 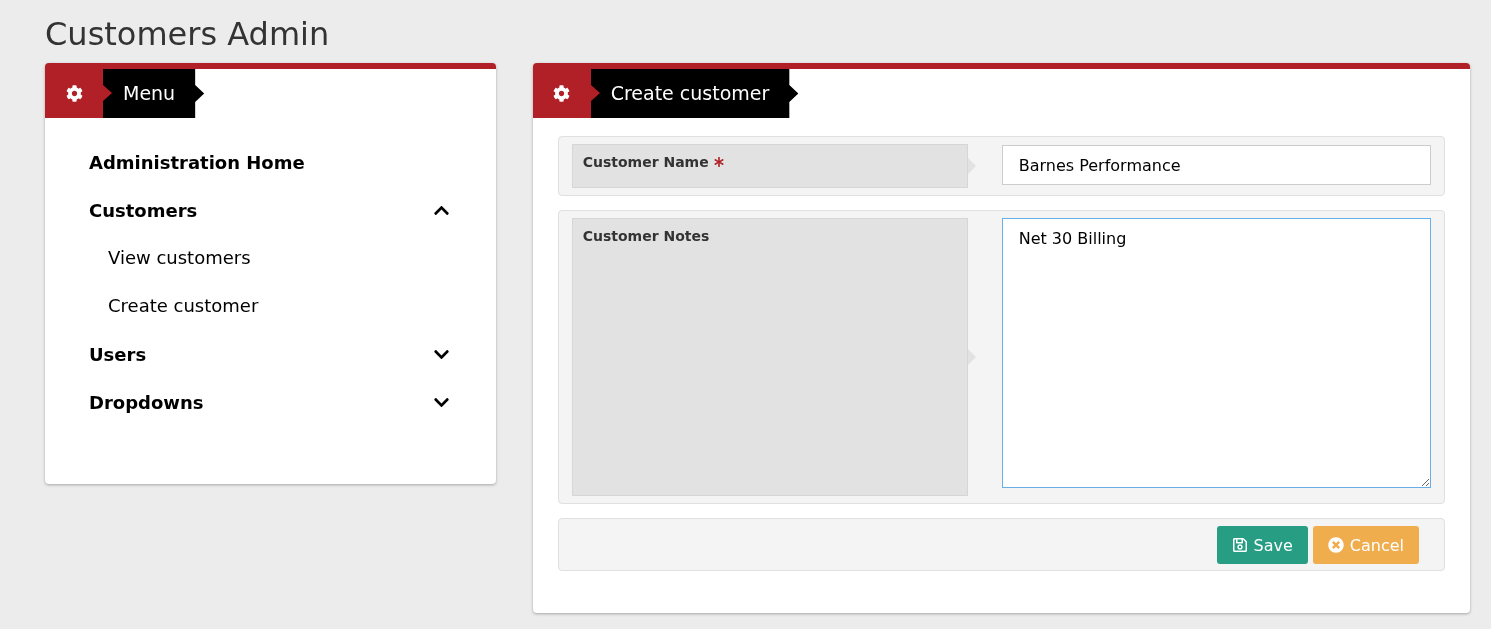 What do you see at coordinates (694, 93) in the screenshot?
I see `form-panel-title: Create customer` at bounding box center [694, 93].